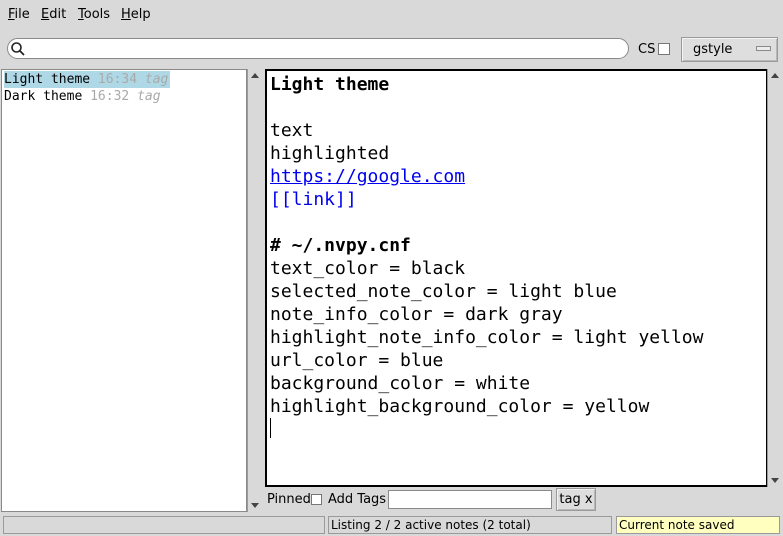 The height and width of the screenshot is (536, 783). I want to click on editor-line: note_info_color = dark gray, so click(416, 314).